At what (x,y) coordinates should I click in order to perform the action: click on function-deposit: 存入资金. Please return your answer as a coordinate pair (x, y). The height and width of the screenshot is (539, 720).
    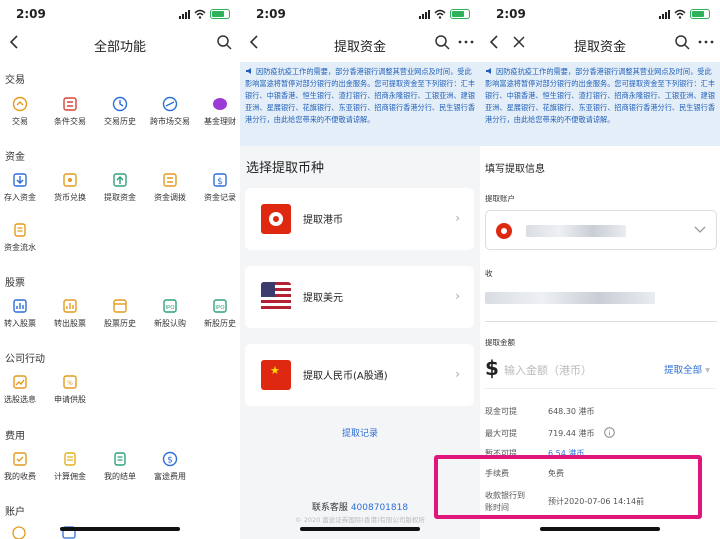
    Looking at the image, I should click on (22, 187).